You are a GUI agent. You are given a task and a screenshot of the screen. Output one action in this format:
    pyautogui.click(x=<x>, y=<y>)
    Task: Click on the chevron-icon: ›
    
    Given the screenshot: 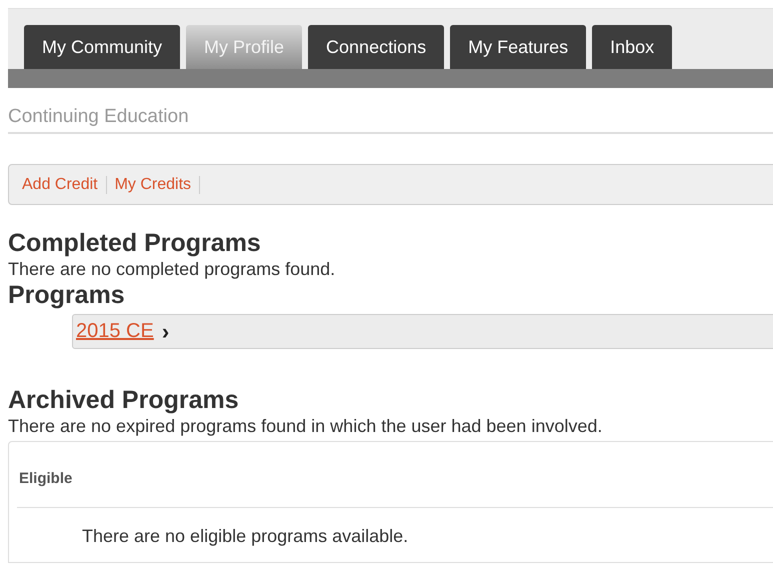 What is the action you would take?
    pyautogui.click(x=166, y=331)
    